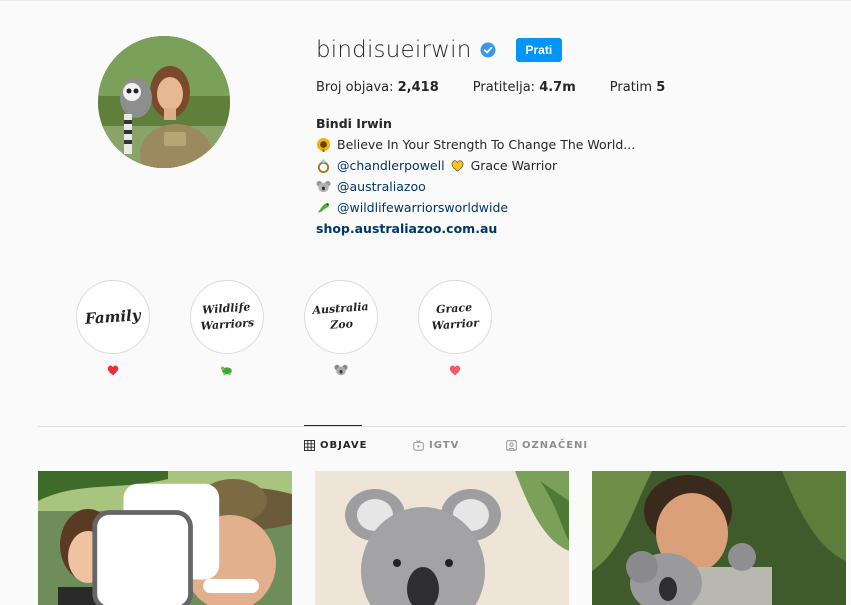 The image size is (851, 605). What do you see at coordinates (341, 370) in the screenshot?
I see `koala-icon` at bounding box center [341, 370].